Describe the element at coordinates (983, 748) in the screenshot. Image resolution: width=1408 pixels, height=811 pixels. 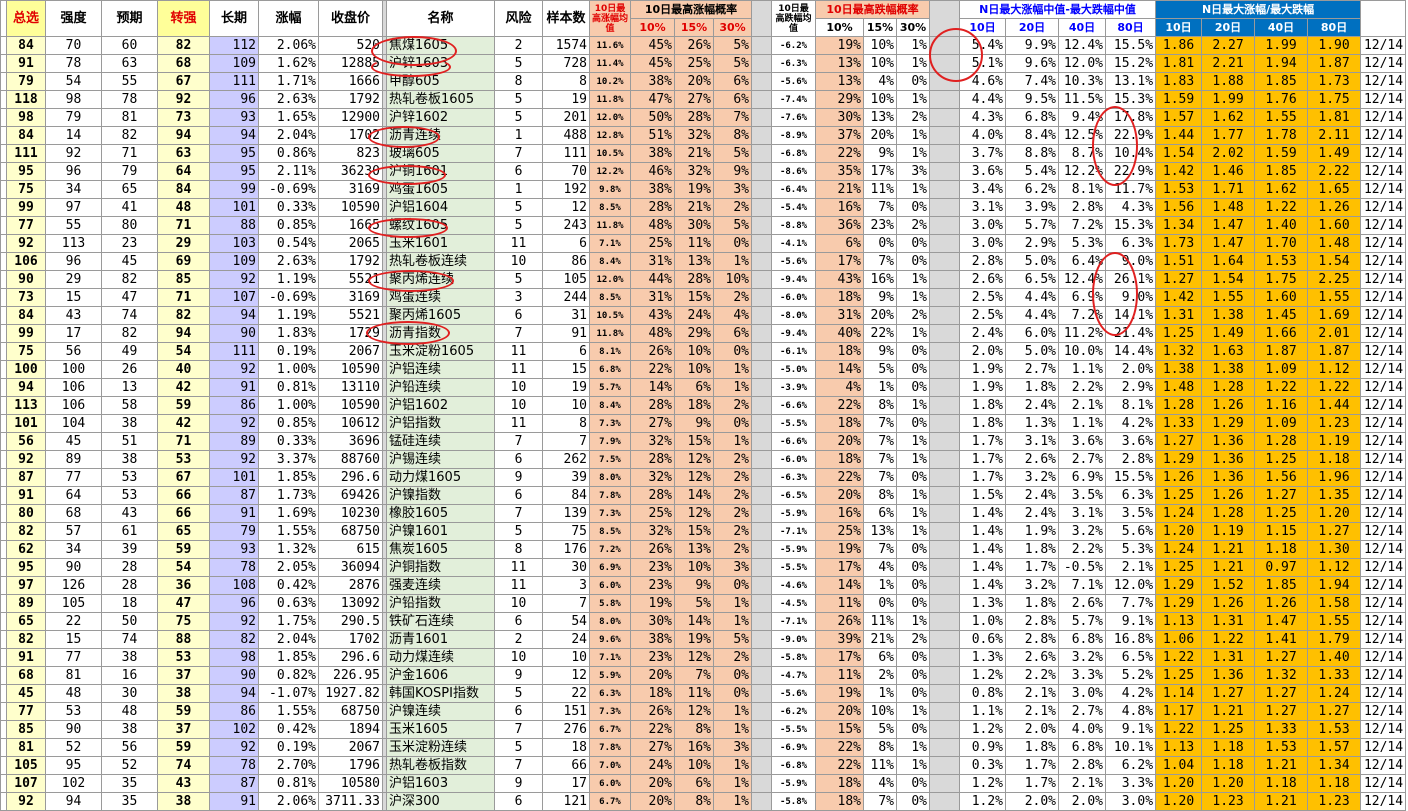
I see `cell-n10: 0.9%` at that location.